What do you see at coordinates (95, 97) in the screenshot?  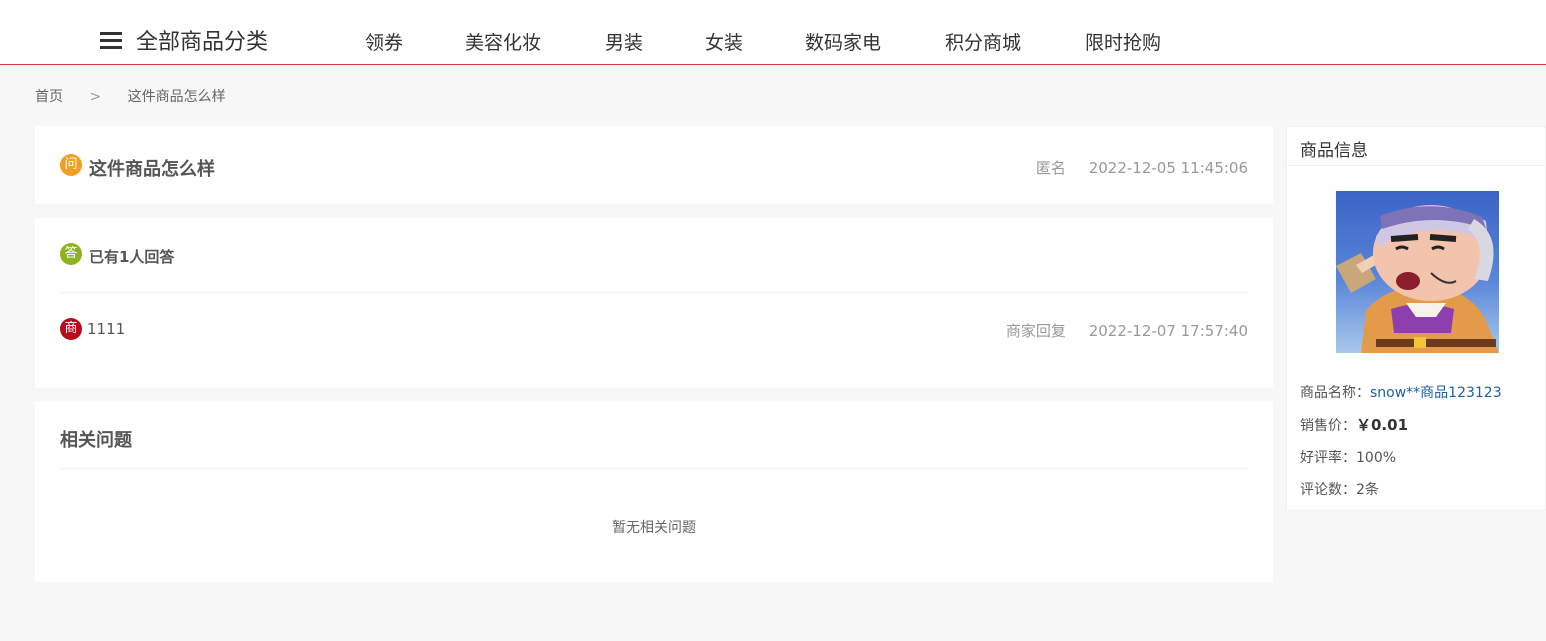 I see `chevron-right-icon: >` at bounding box center [95, 97].